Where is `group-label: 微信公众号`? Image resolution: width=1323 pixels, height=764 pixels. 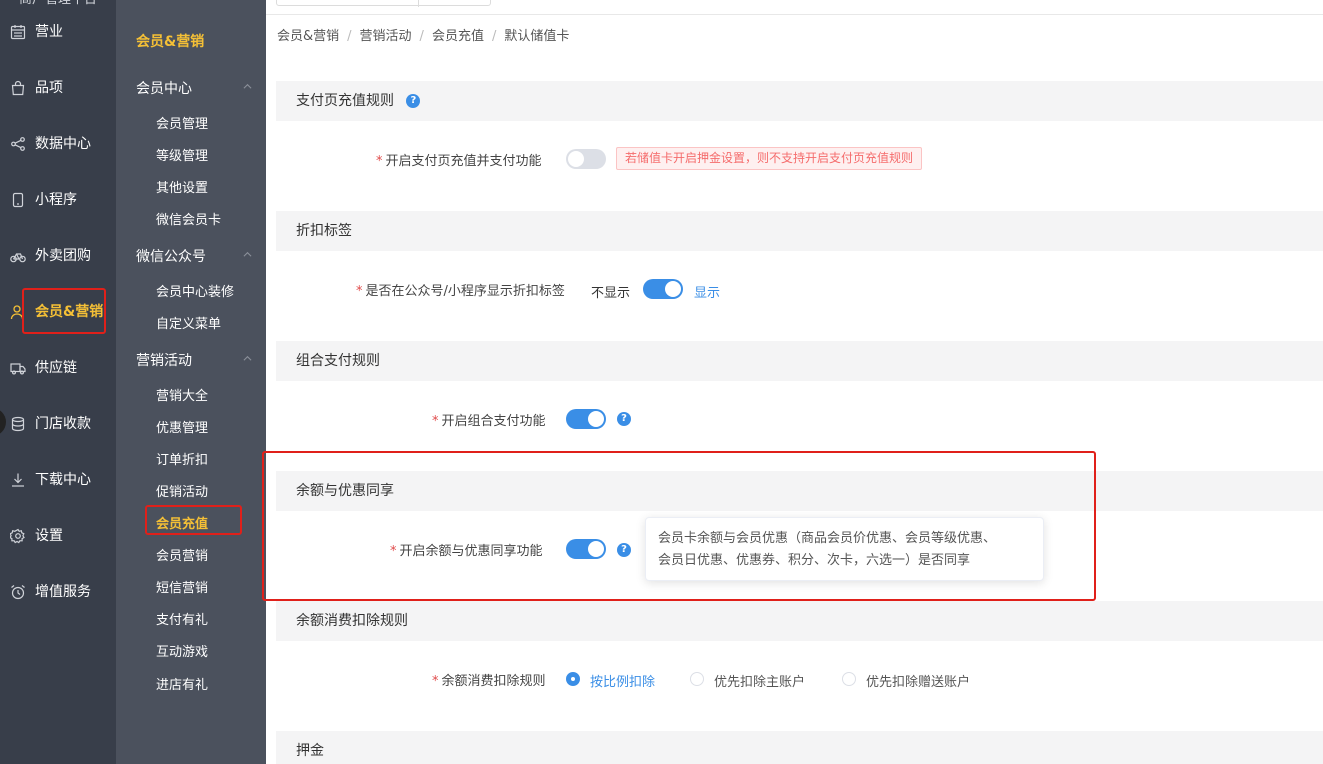
group-label: 微信公众号 is located at coordinates (171, 257).